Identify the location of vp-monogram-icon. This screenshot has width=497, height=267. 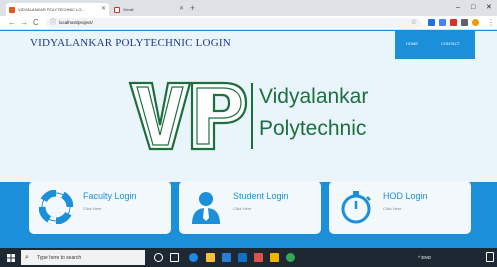
(188, 116).